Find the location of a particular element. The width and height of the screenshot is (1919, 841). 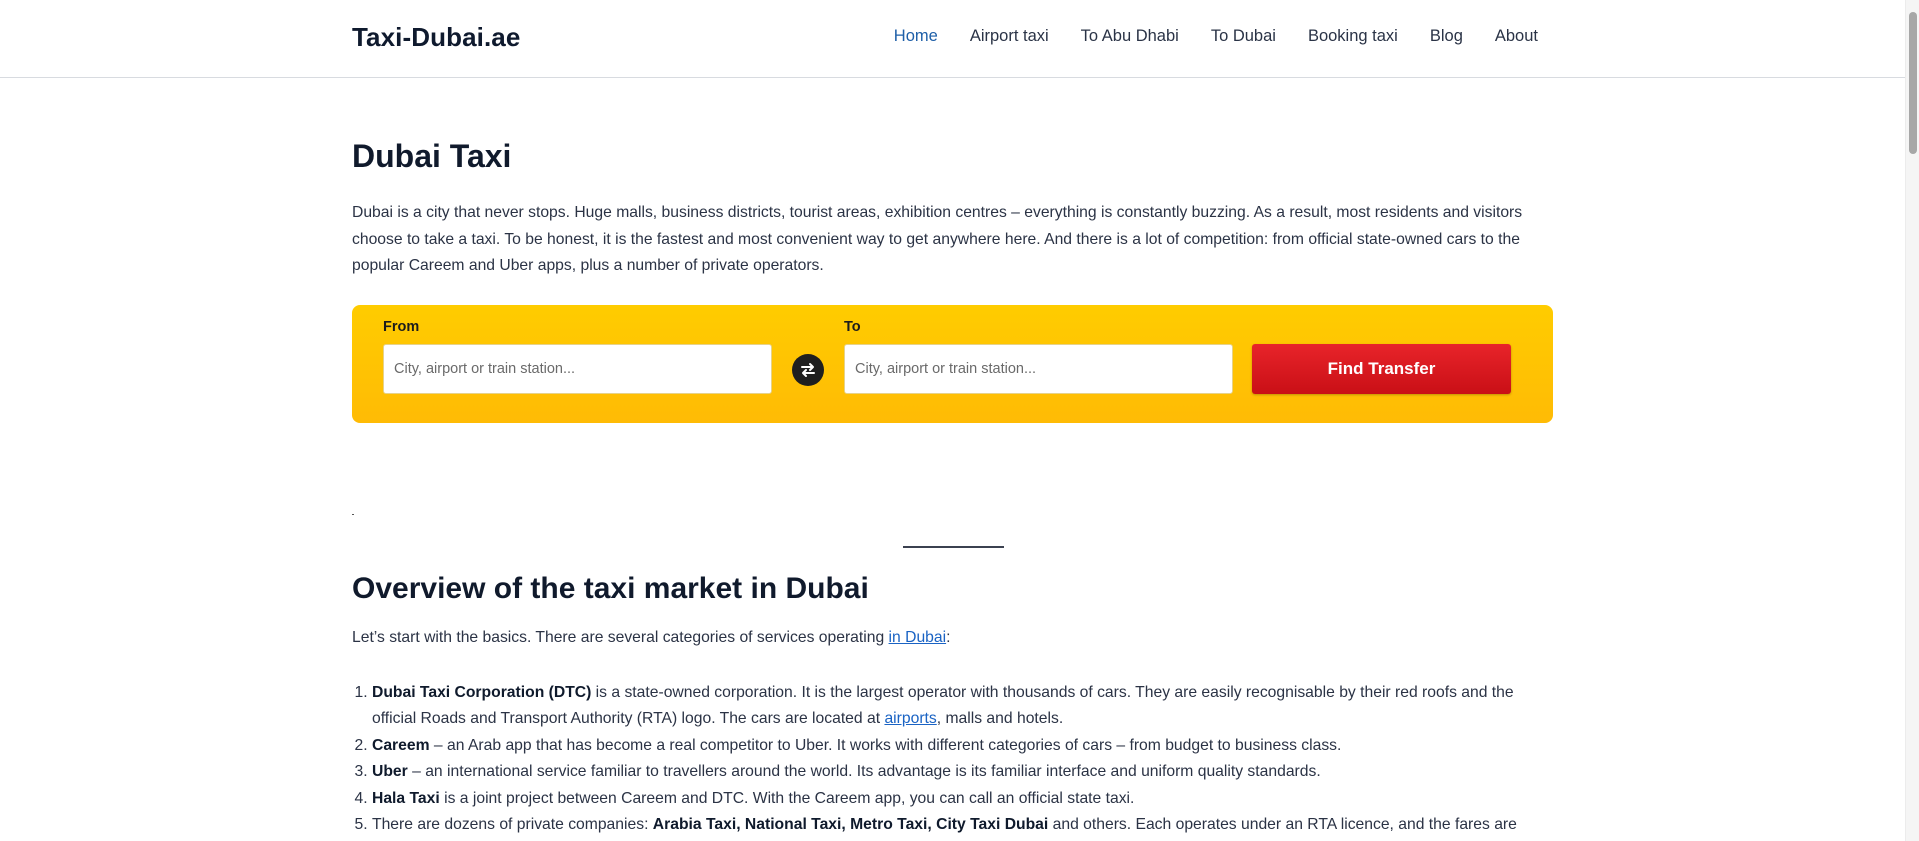

item-bold: Uber is located at coordinates (390, 772).